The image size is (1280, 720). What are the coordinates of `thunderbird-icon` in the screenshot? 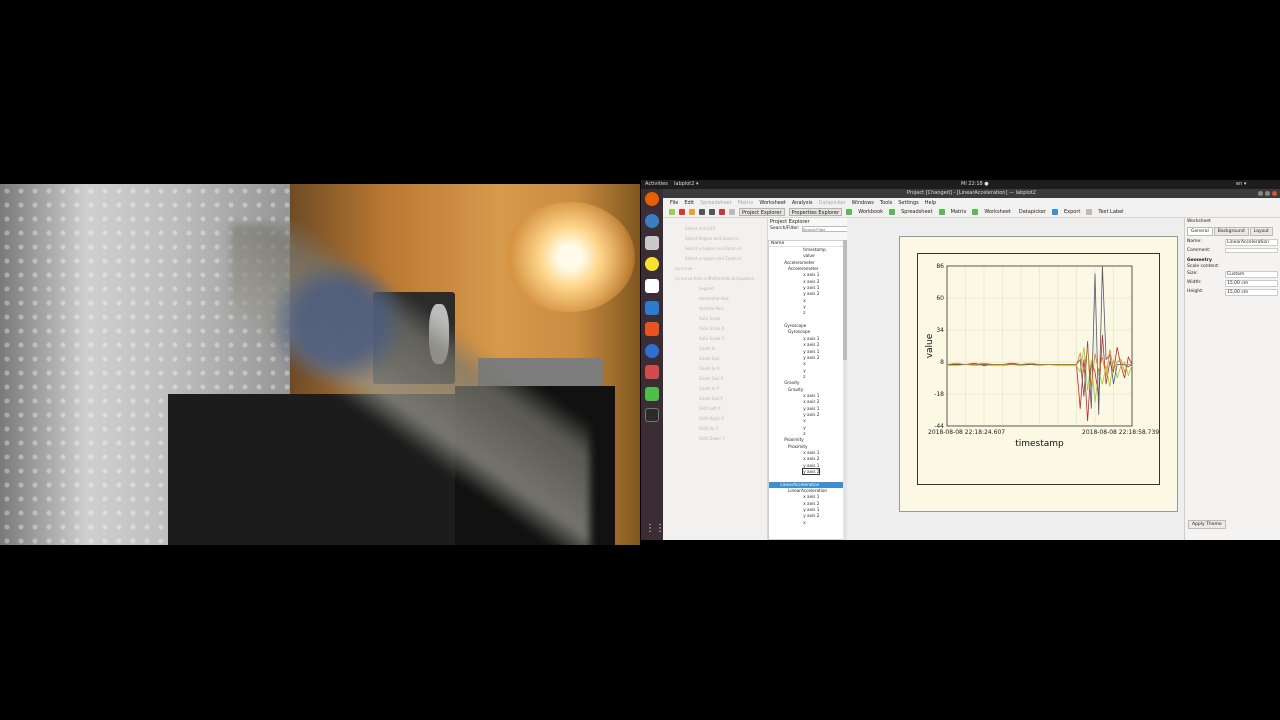 It's located at (652, 221).